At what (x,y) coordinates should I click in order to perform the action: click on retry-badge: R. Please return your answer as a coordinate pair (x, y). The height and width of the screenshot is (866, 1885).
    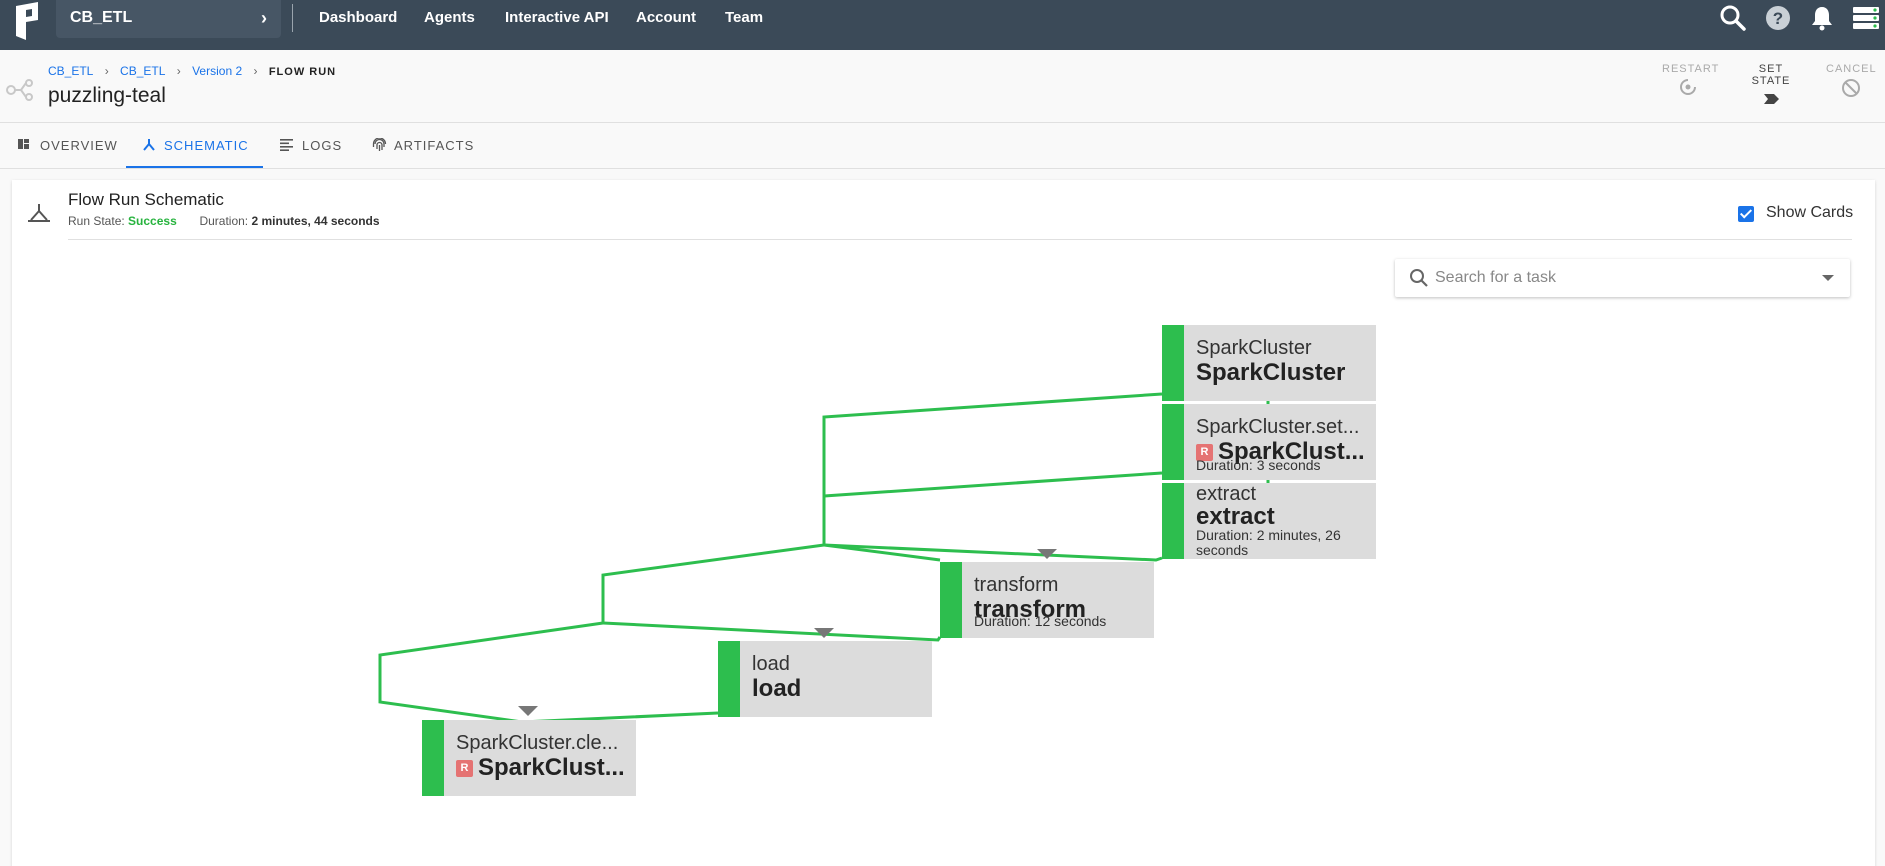
    Looking at the image, I should click on (464, 768).